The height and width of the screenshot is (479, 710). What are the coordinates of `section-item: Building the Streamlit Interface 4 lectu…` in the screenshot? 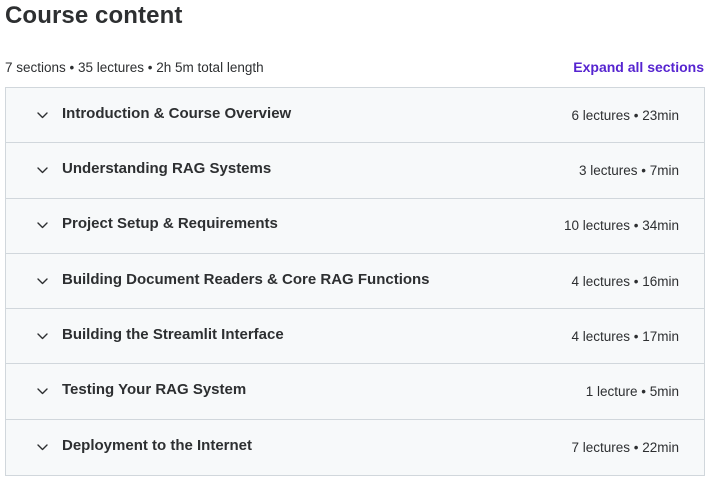 It's located at (355, 337).